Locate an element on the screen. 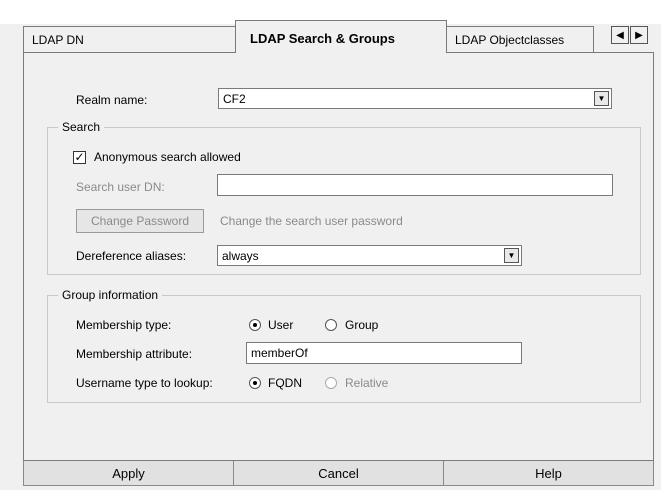 This screenshot has height=490, width=661. dereference-aliases-select: always ▼ is located at coordinates (369, 255).